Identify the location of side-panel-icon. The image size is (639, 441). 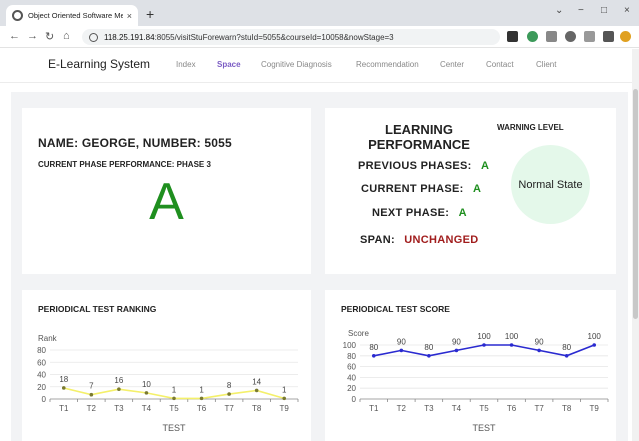
(608, 36).